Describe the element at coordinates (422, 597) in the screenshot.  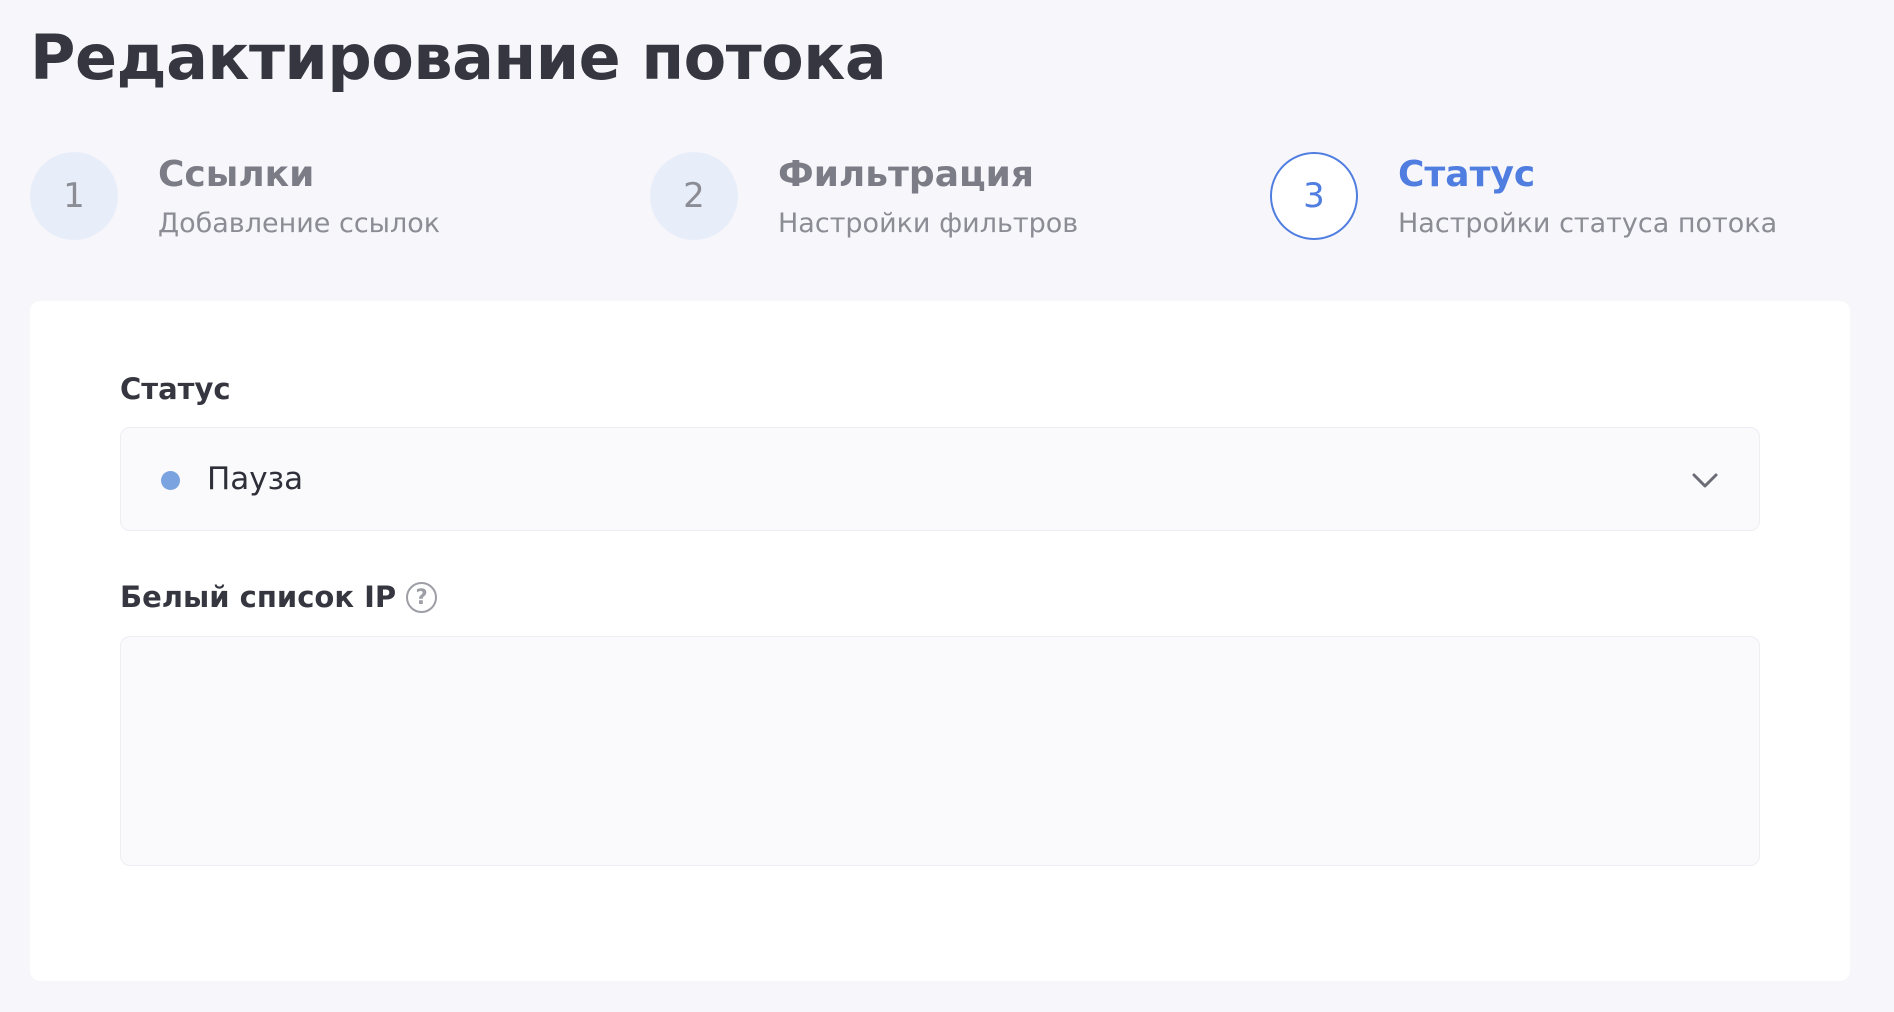
I see `question-mark-icon: ?` at that location.